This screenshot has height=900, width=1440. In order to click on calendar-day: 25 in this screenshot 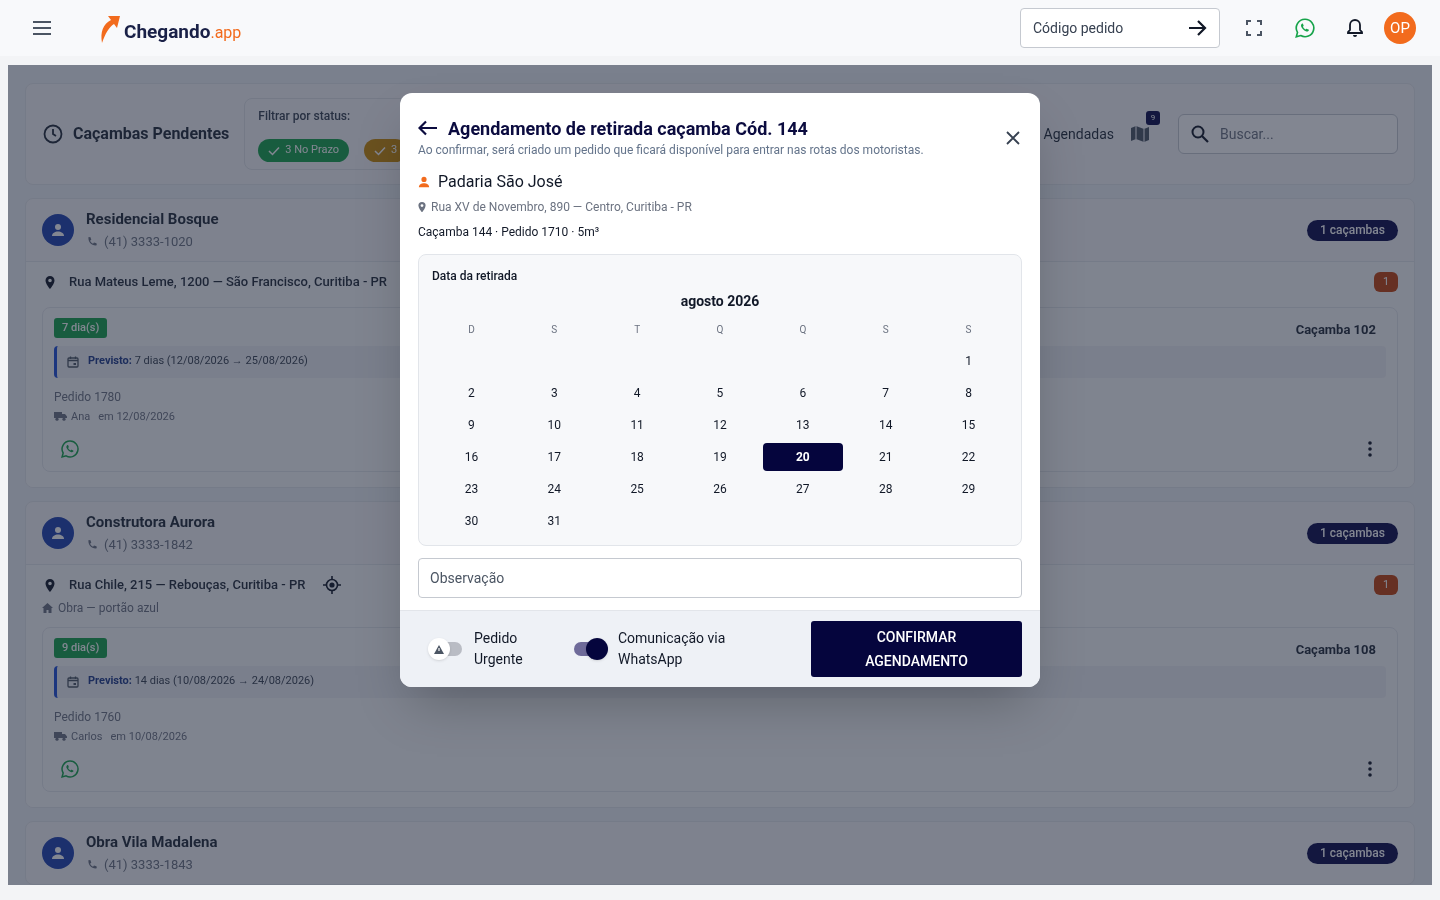, I will do `click(637, 489)`.